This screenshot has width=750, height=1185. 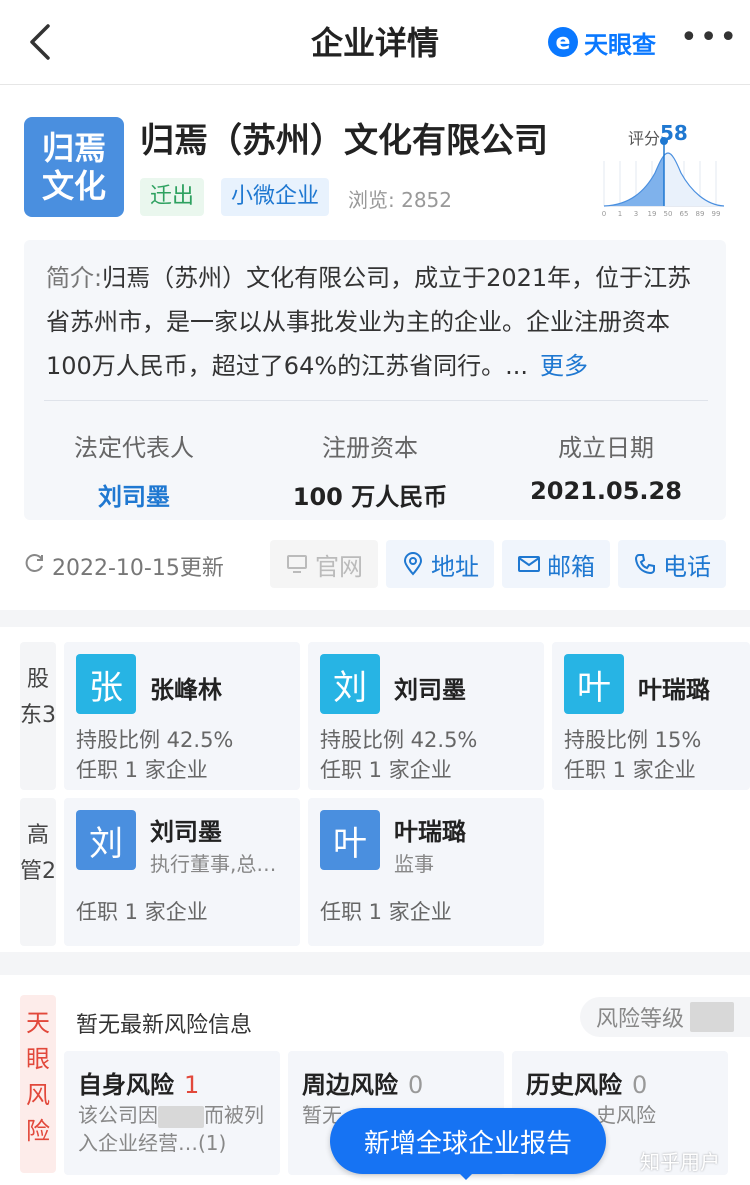 I want to click on executive-card: 刘 刘司墨 执行董事,总… 任职 1 家企业, so click(x=182, y=872).